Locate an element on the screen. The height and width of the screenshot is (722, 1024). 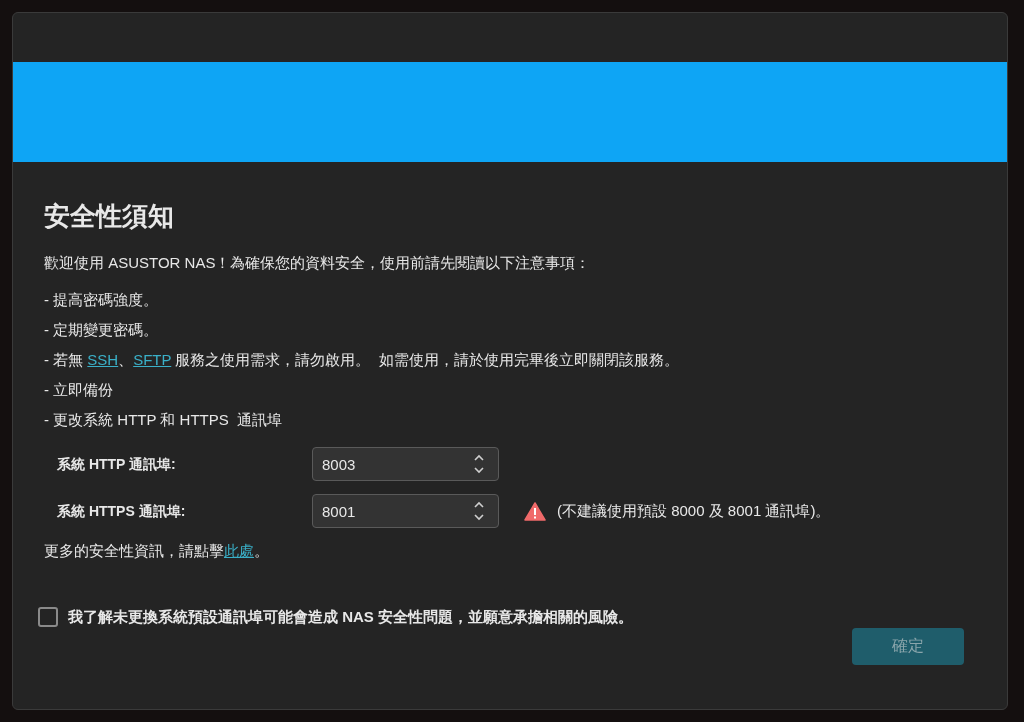
dialog-title: 安全性須知 is located at coordinates (109, 216).